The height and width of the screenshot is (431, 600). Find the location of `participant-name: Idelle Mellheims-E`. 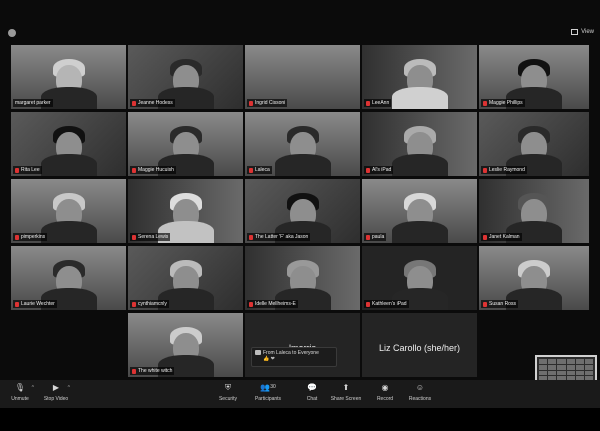

participant-name: Idelle Mellheims-E is located at coordinates (272, 304).